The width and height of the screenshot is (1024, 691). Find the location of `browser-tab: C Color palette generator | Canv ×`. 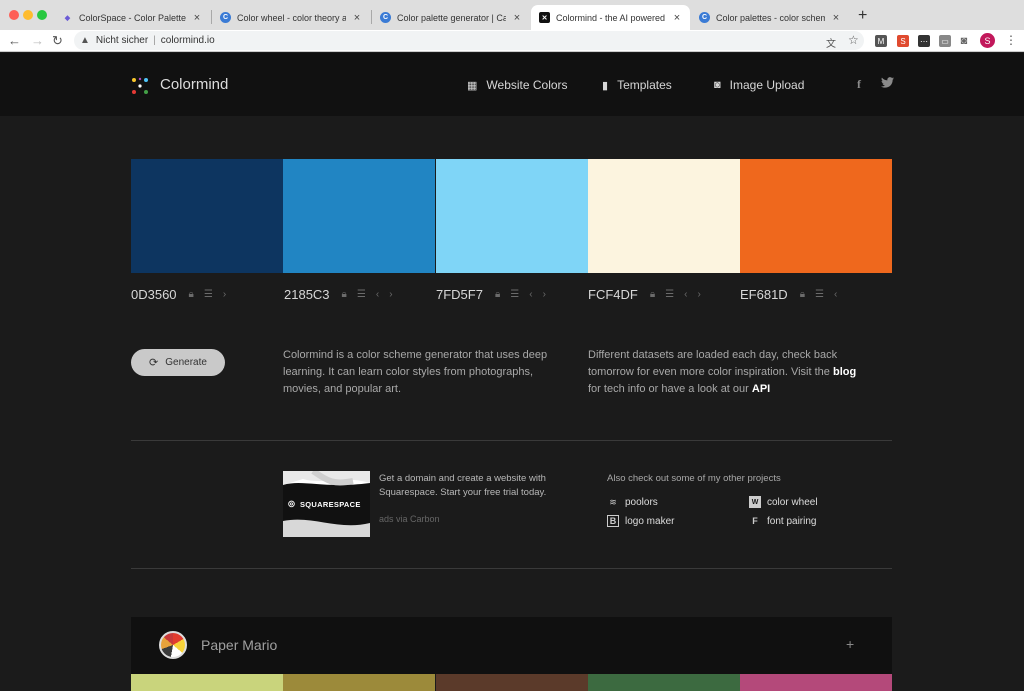

browser-tab: C Color palette generator | Canv × is located at coordinates (451, 17).